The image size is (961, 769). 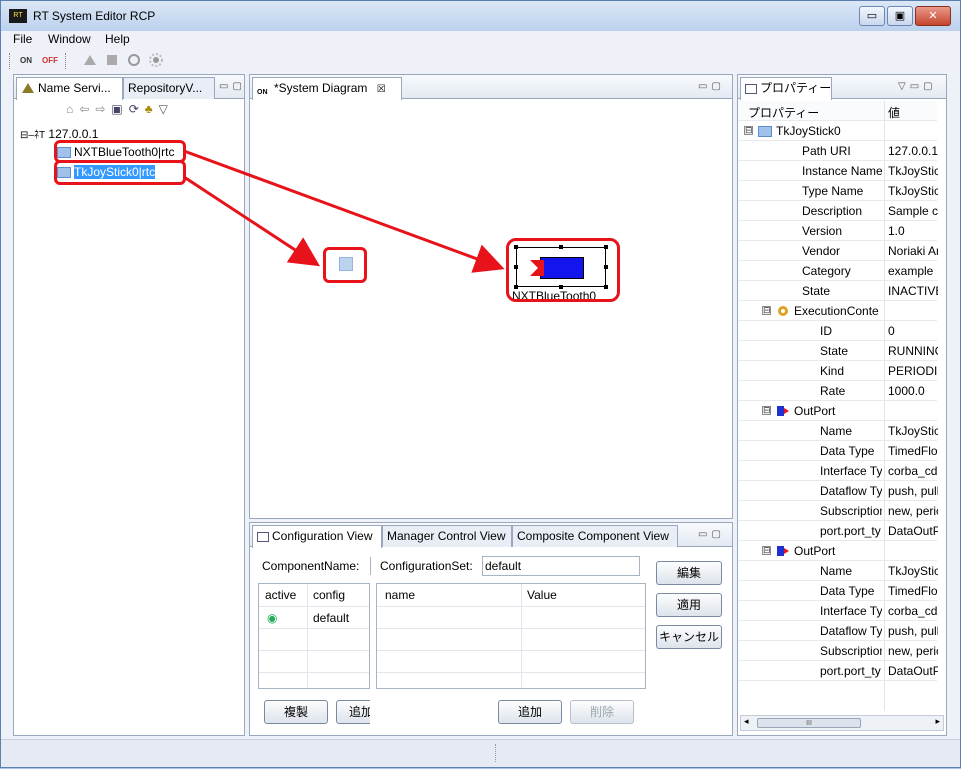 What do you see at coordinates (480, 753) in the screenshot?
I see `status-bar` at bounding box center [480, 753].